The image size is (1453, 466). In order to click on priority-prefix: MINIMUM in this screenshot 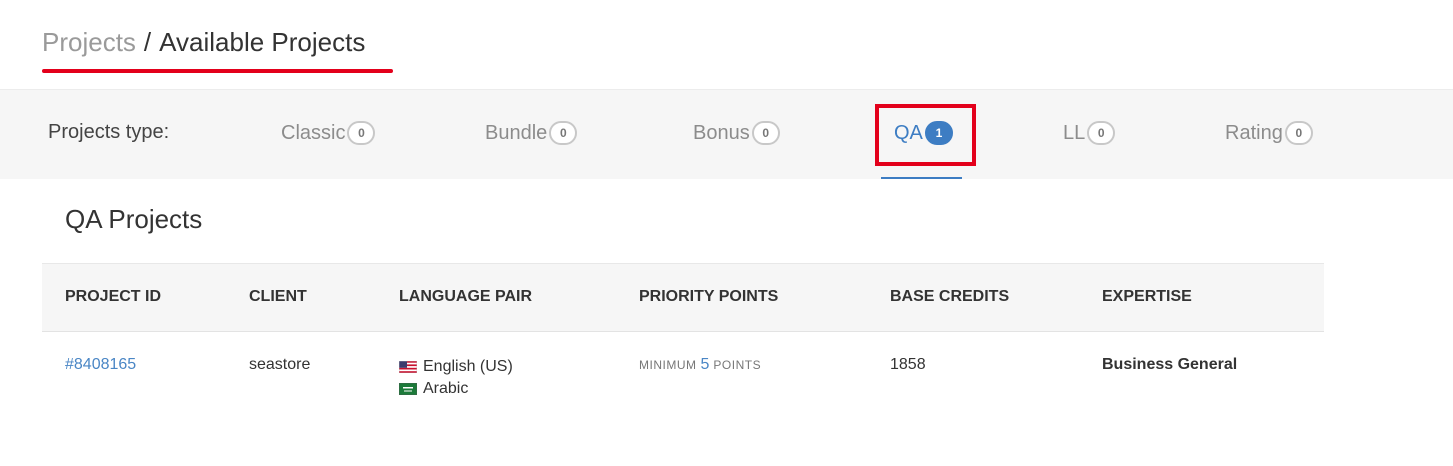, I will do `click(668, 365)`.